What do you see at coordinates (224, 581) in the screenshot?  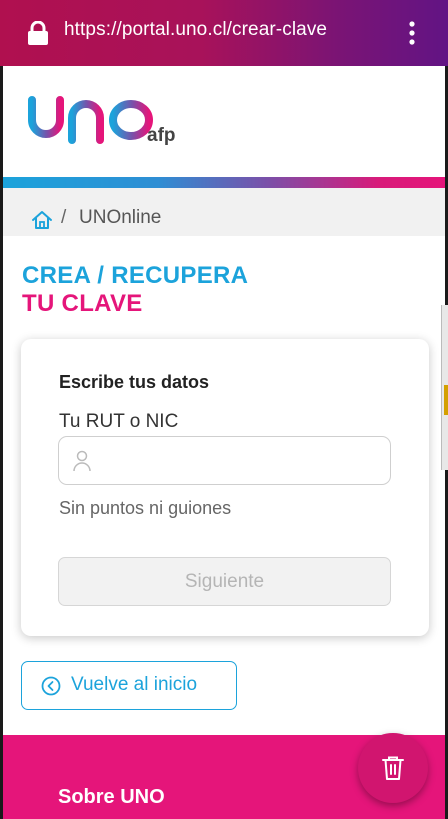 I see `next-button: Siguiente` at bounding box center [224, 581].